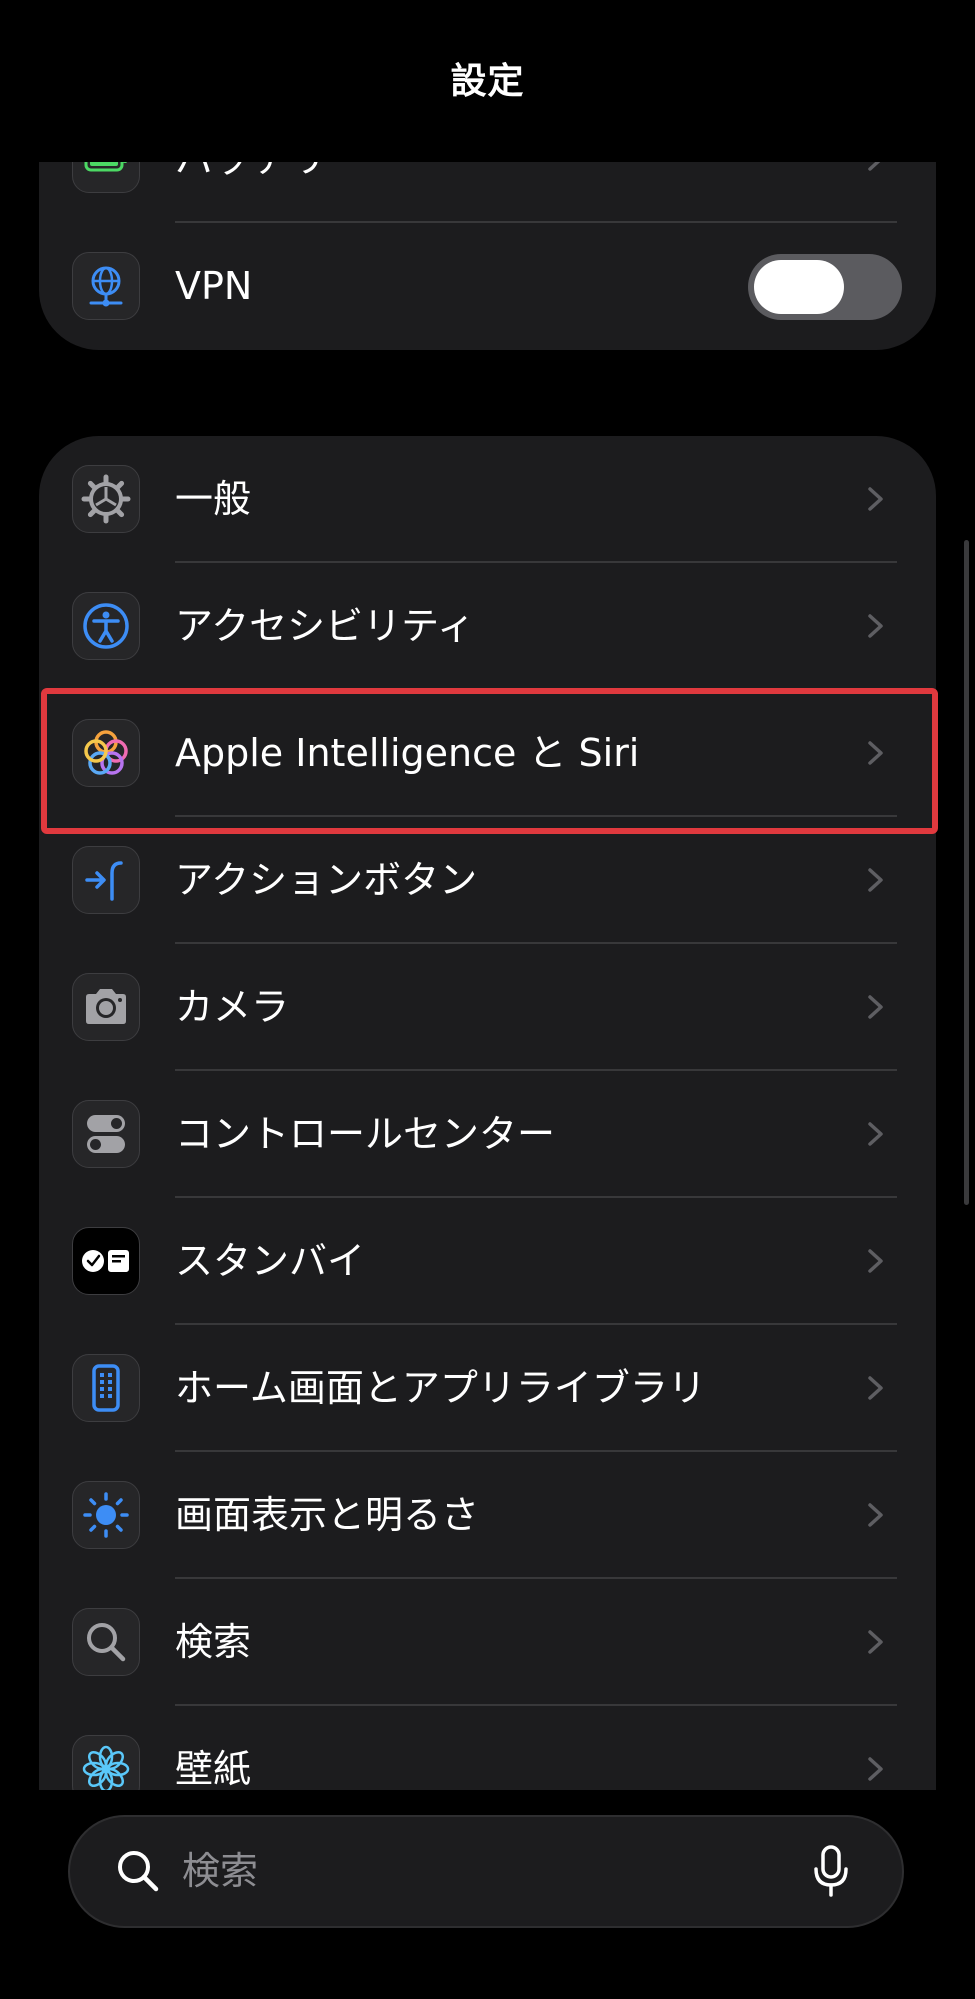 The image size is (975, 1999). I want to click on settings-row-label: カメラ, so click(232, 1007).